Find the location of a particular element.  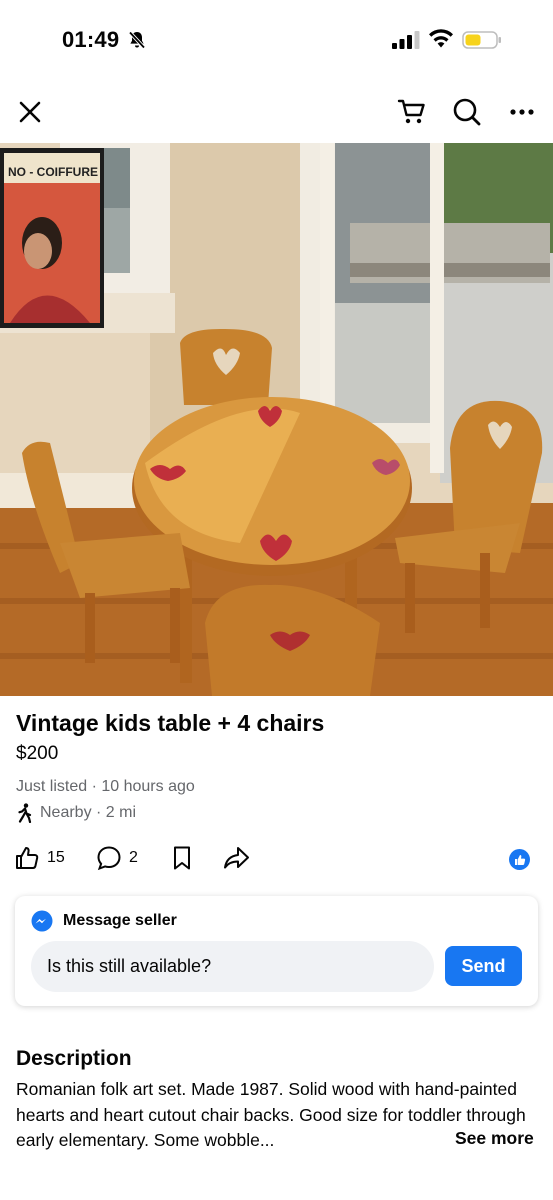

search-icon is located at coordinates (467, 112).